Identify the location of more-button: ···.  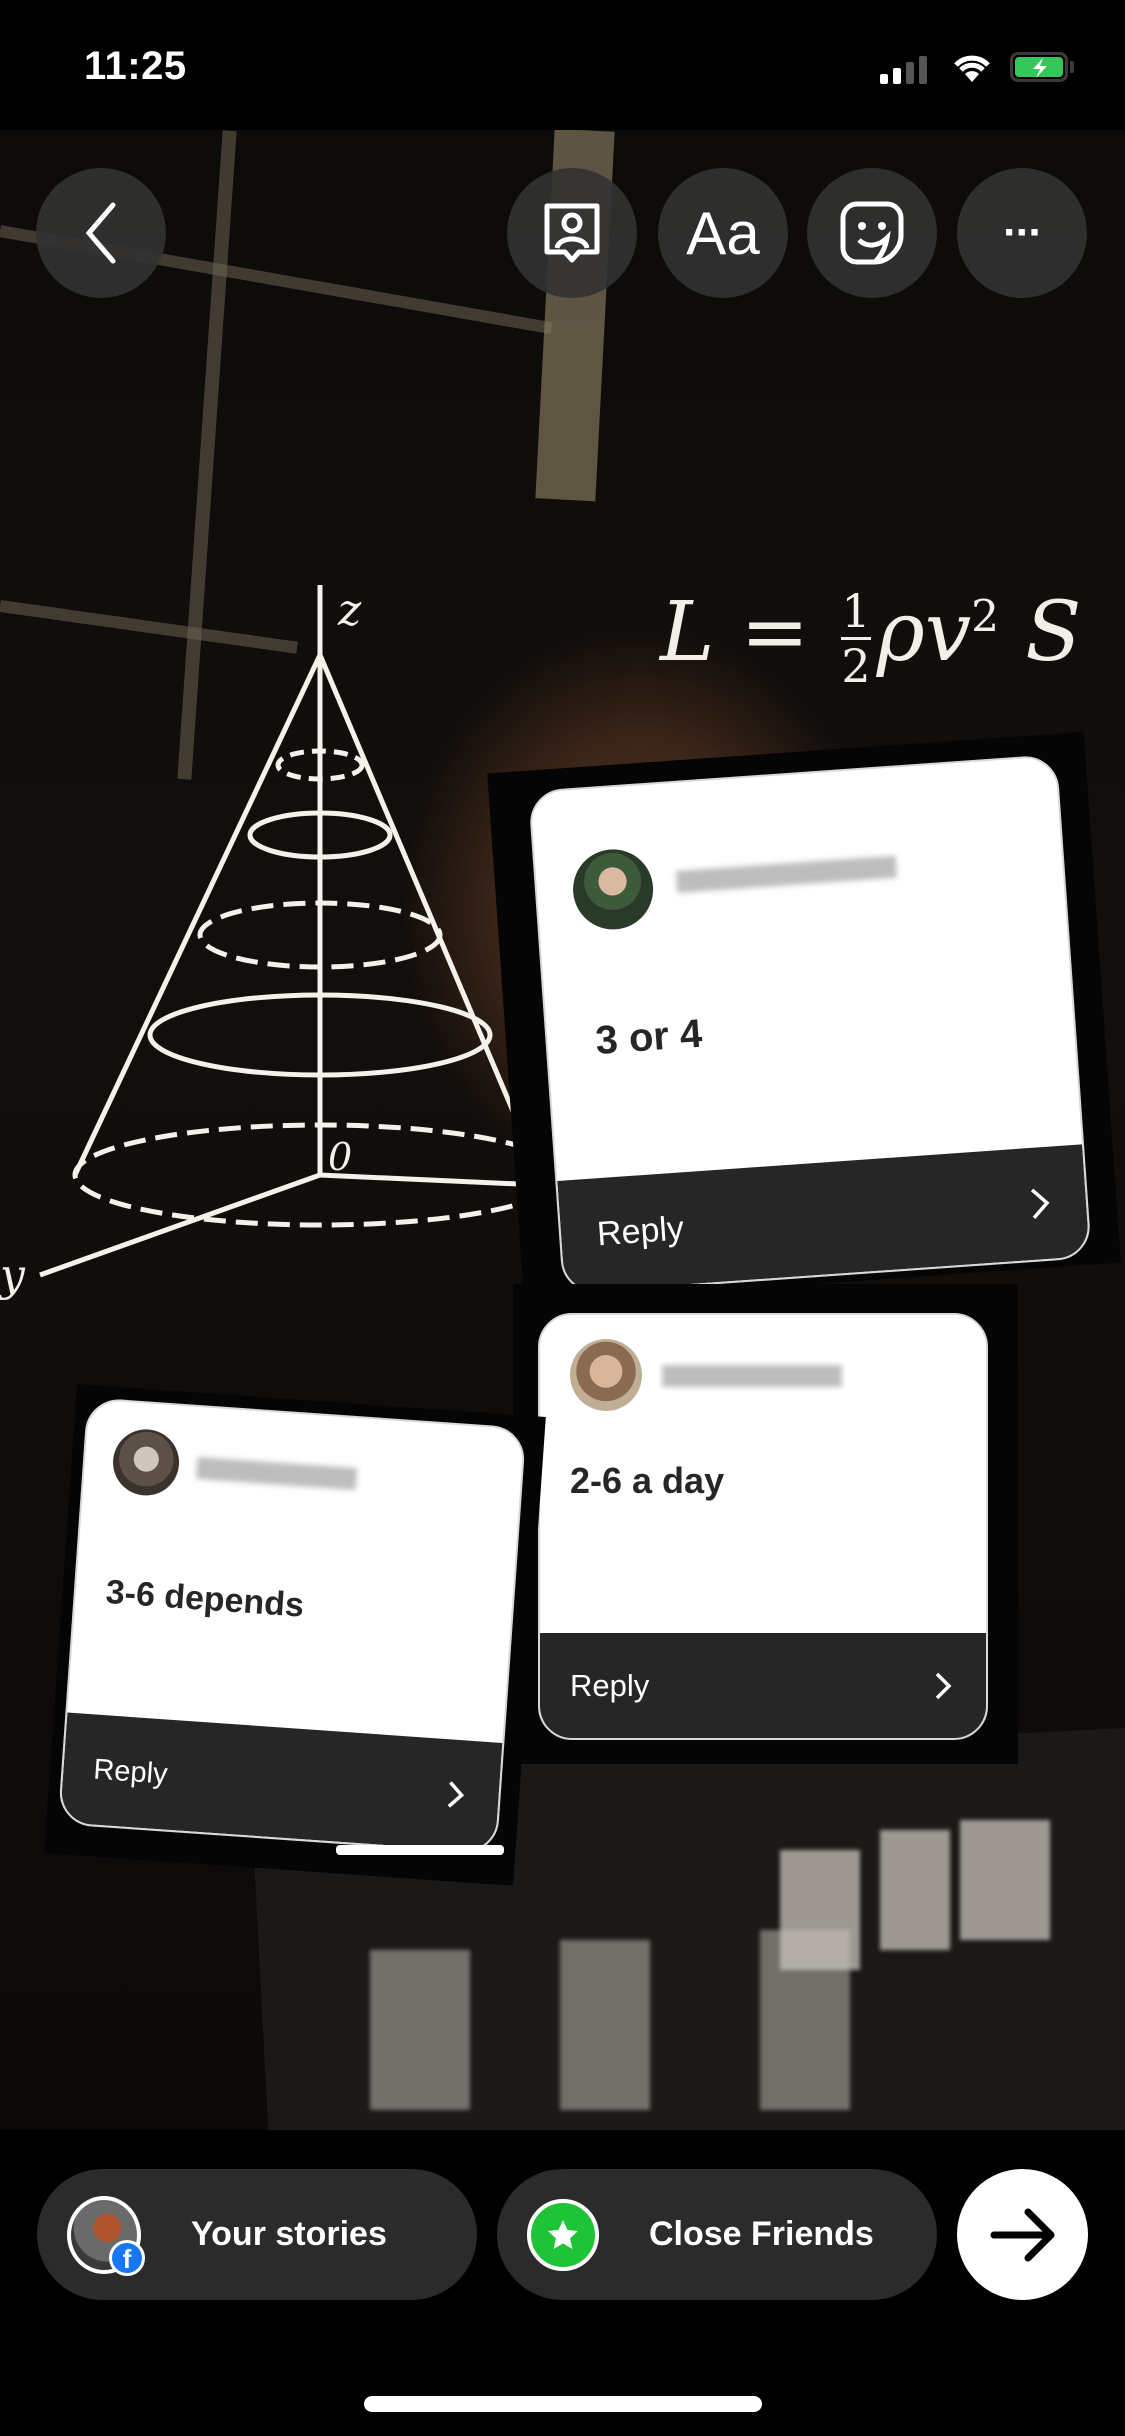
(1022, 233).